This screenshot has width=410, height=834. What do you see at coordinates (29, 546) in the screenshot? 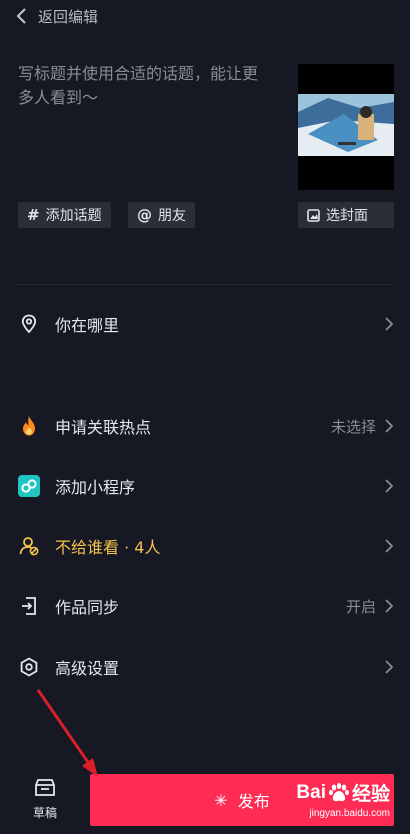
I see `privacy-icon` at bounding box center [29, 546].